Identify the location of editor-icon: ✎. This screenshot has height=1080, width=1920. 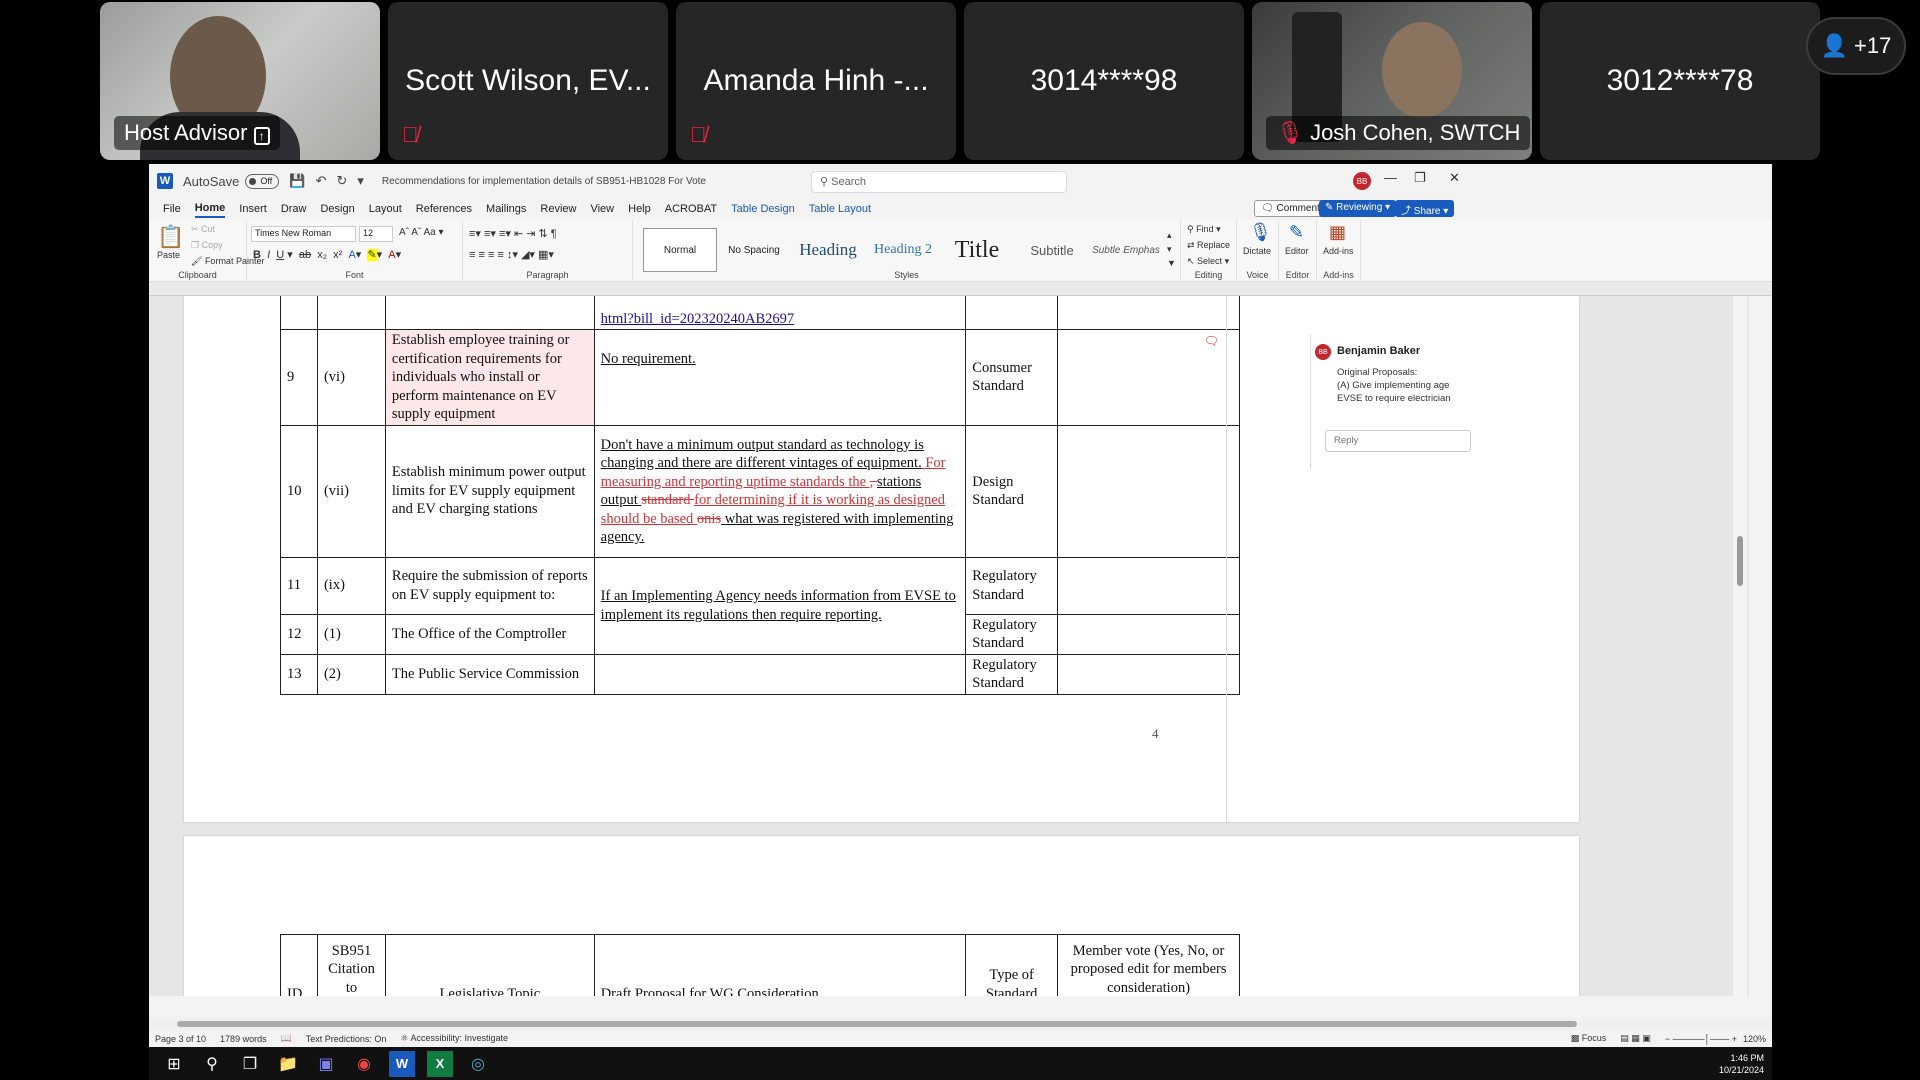
(1296, 232).